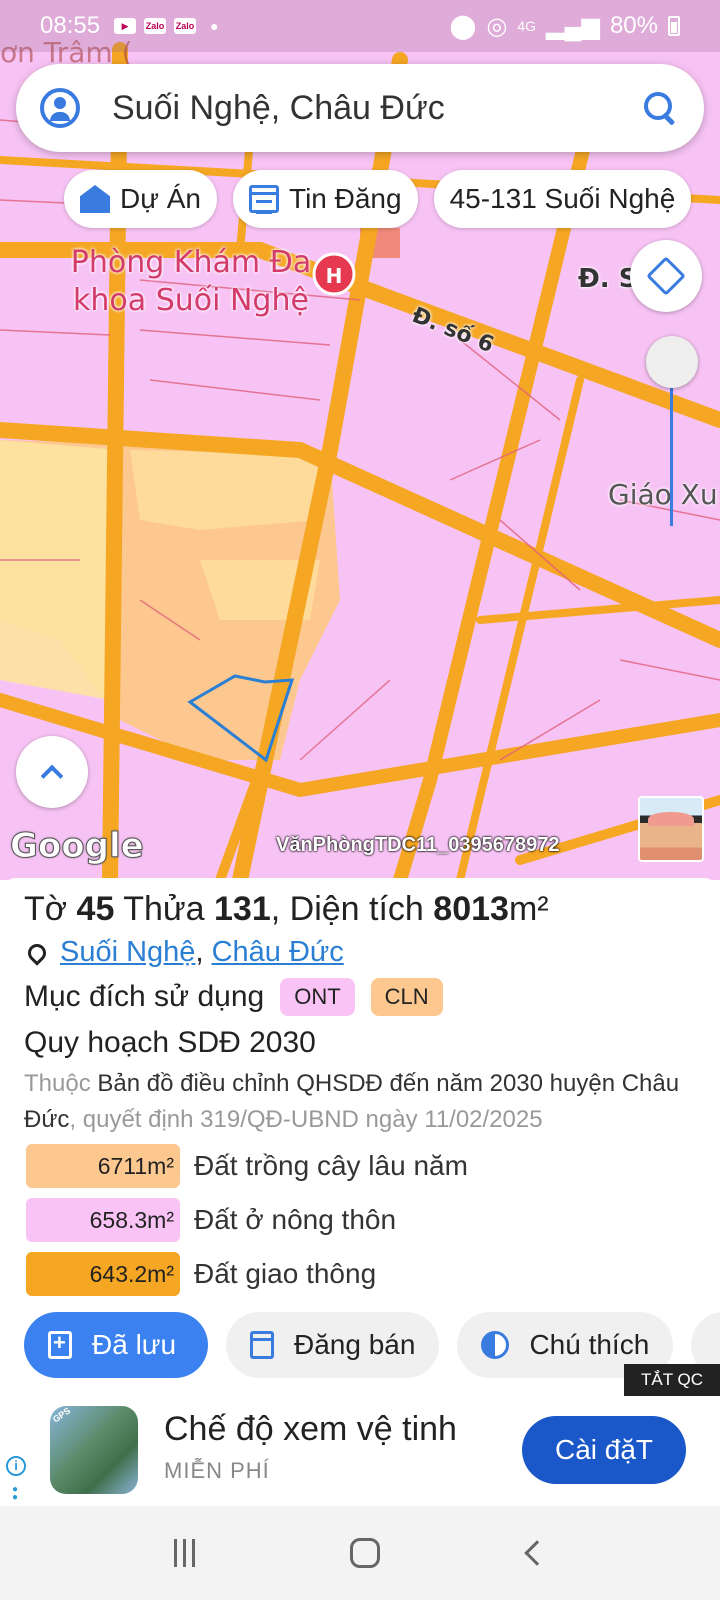  Describe the element at coordinates (160, 198) in the screenshot. I see `chip-label: Dự Án` at that location.